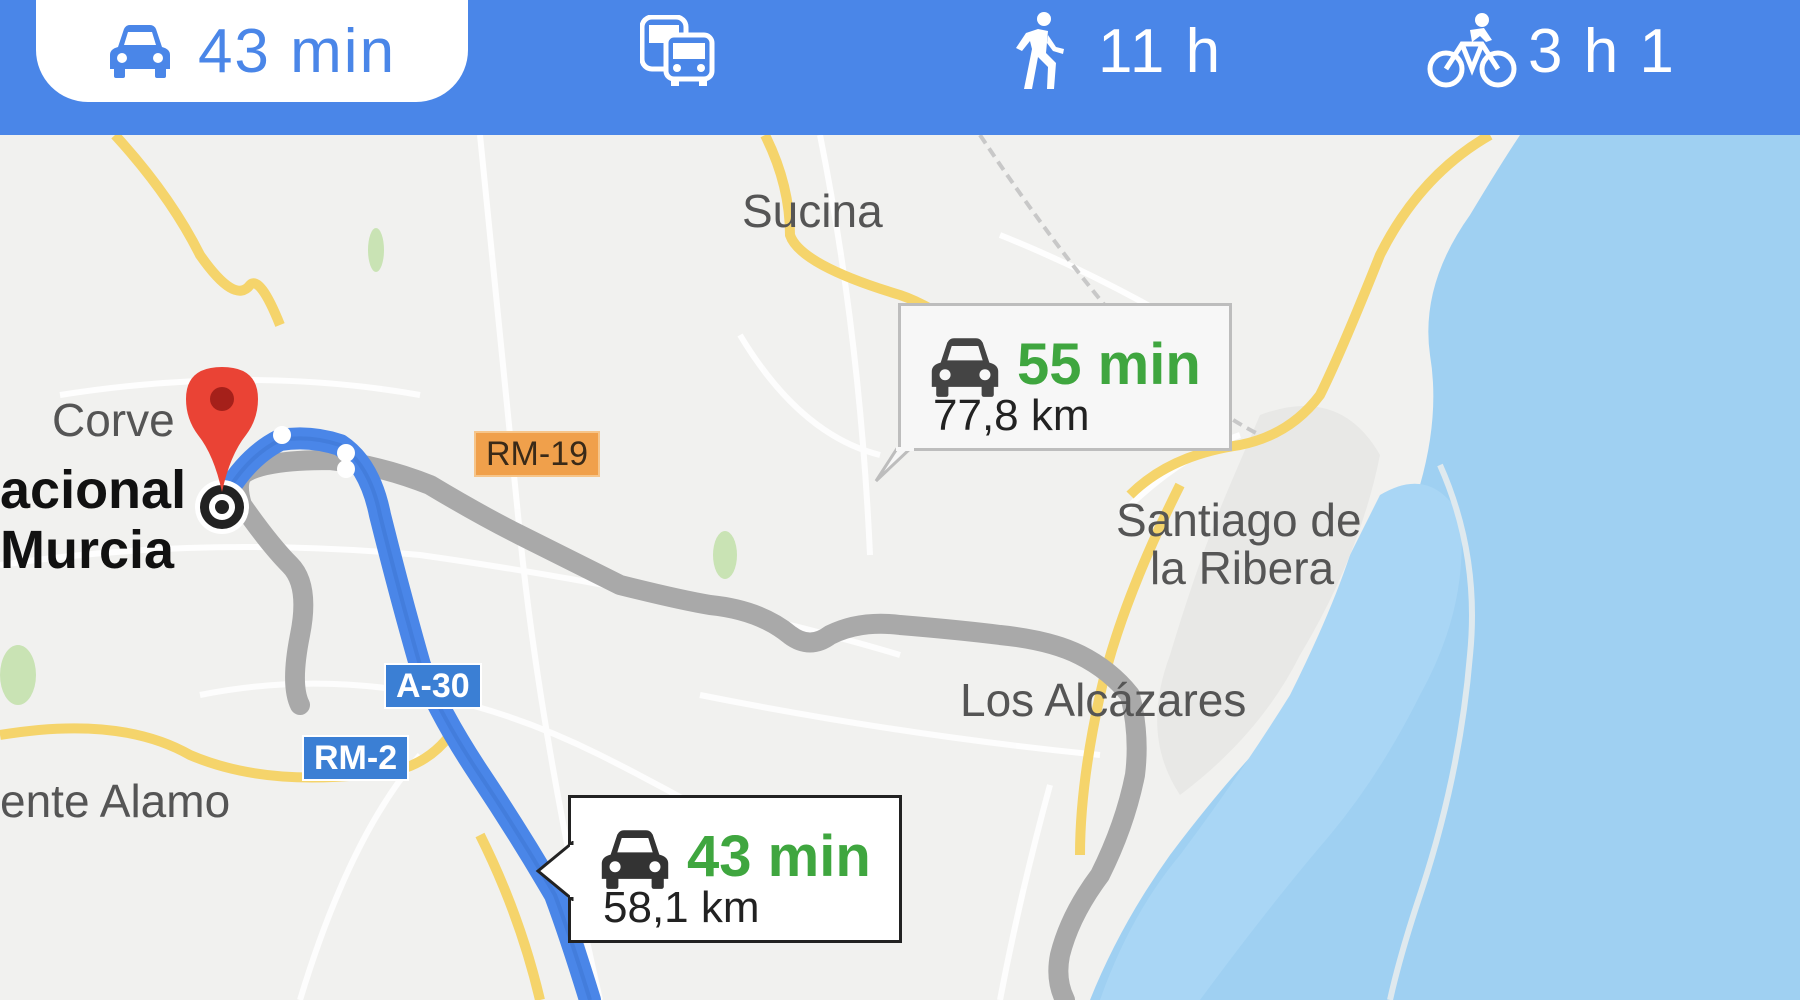 This screenshot has width=1800, height=1000. What do you see at coordinates (1472, 51) in the screenshot?
I see `bicycle-icon` at bounding box center [1472, 51].